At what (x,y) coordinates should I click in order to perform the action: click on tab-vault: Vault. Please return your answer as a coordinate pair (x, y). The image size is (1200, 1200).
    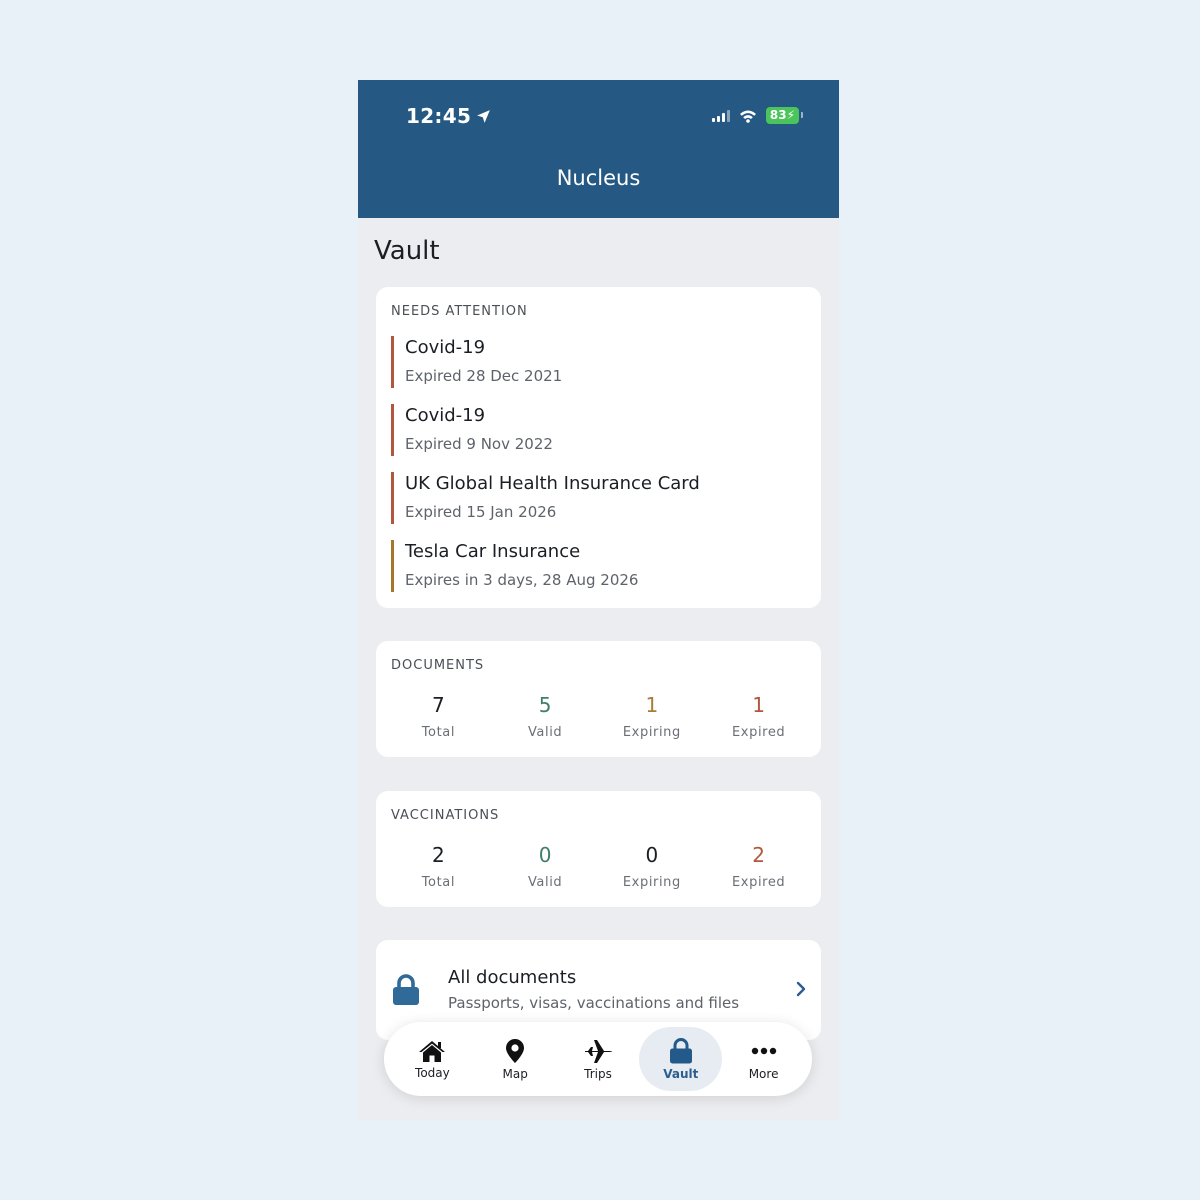
    Looking at the image, I should click on (681, 1059).